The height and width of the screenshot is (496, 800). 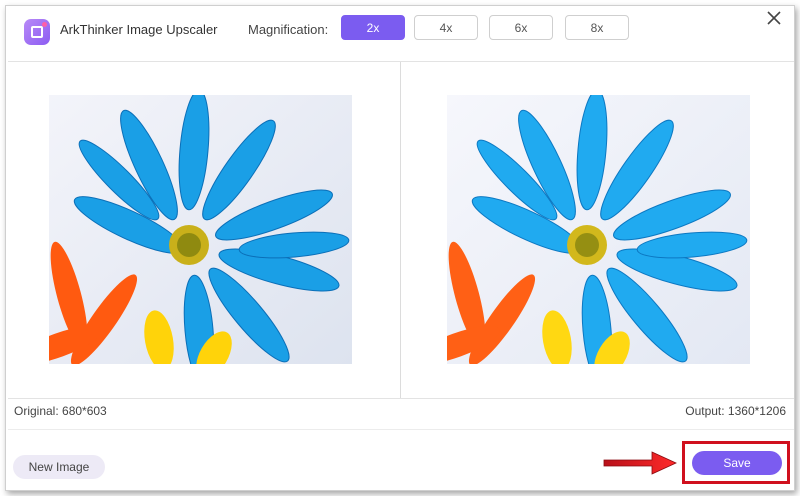 I want to click on magnification-4x-button: 4x, so click(x=446, y=27).